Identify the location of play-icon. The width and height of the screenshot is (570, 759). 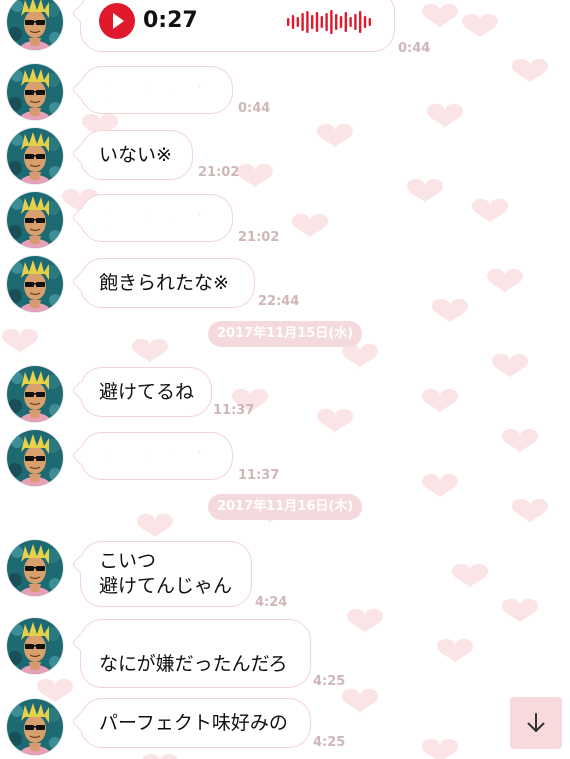
(117, 21).